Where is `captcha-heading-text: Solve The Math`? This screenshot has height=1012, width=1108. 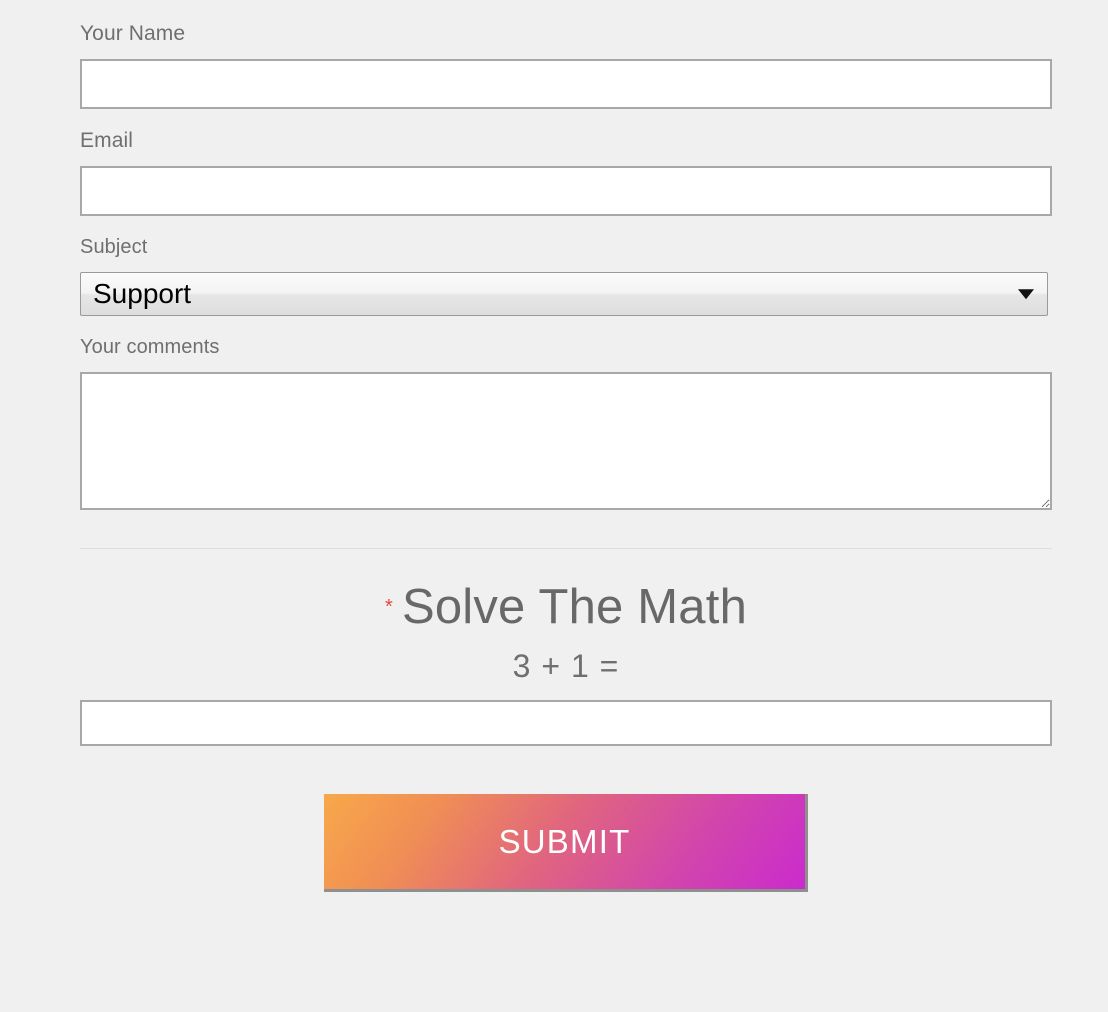 captcha-heading-text: Solve The Math is located at coordinates (574, 607).